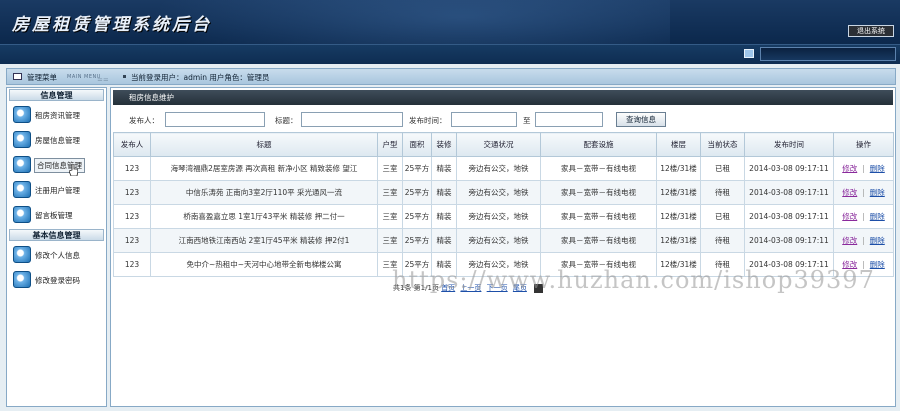 Image resolution: width=900 pixels, height=411 pixels. What do you see at coordinates (56, 165) in the screenshot?
I see `sidebar-item-contract-info: 合同信息管理` at bounding box center [56, 165].